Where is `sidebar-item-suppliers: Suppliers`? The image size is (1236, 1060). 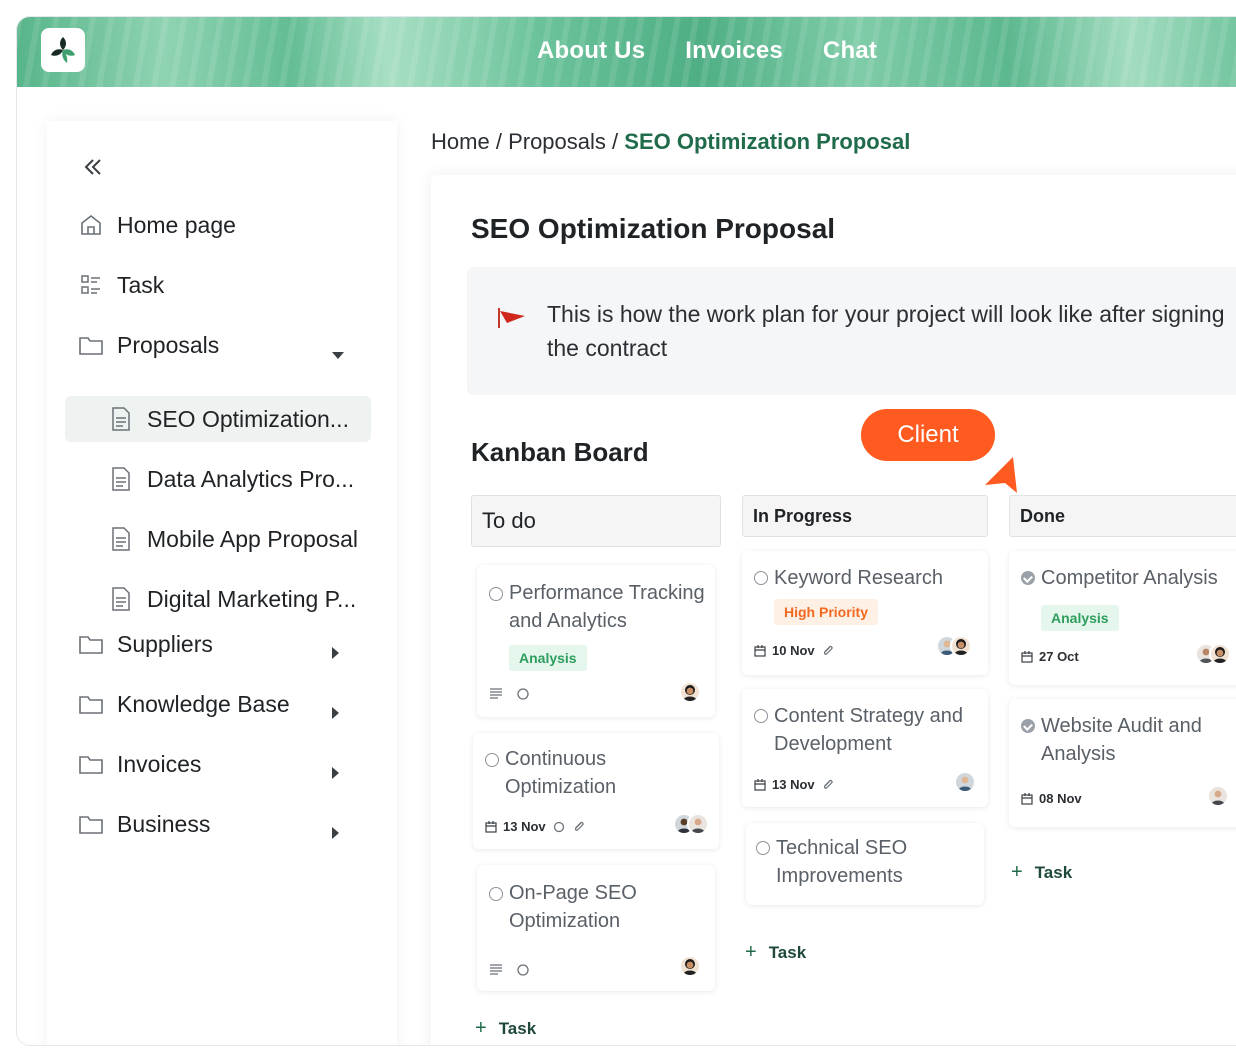 sidebar-item-suppliers: Suppliers is located at coordinates (208, 644).